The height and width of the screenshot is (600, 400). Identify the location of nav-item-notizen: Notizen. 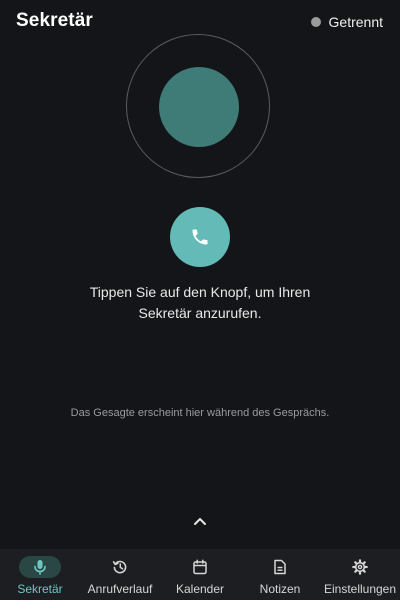
(280, 574).